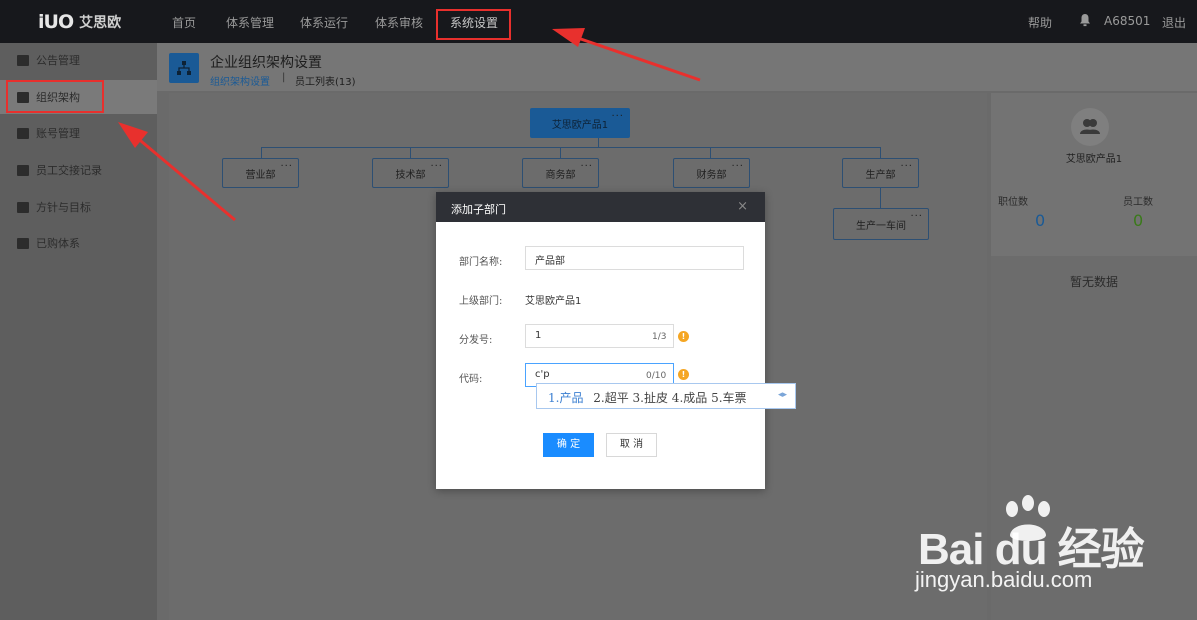  I want to click on tab-employee-list: 员工列表(13), so click(325, 80).